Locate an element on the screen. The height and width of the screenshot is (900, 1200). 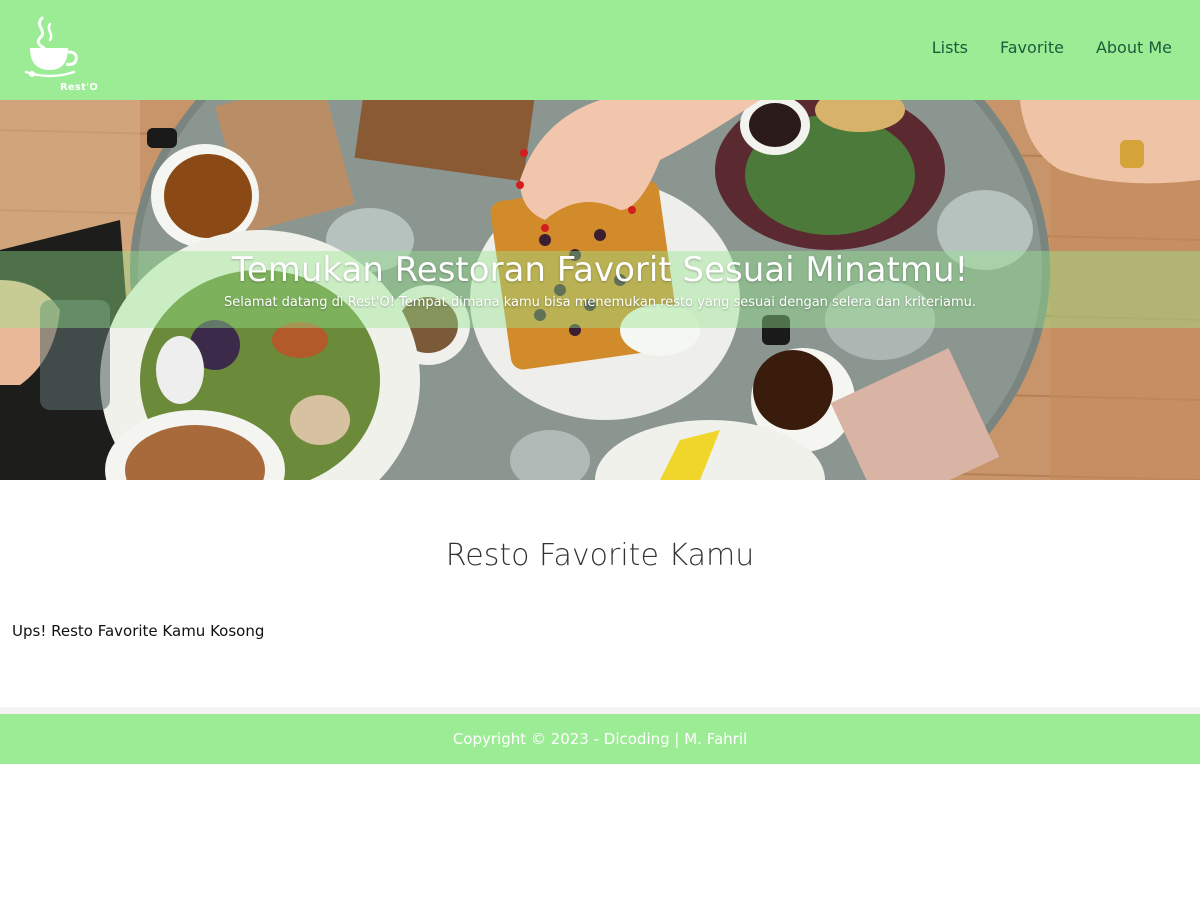
nav-link-about-me: About Me is located at coordinates (1134, 47).